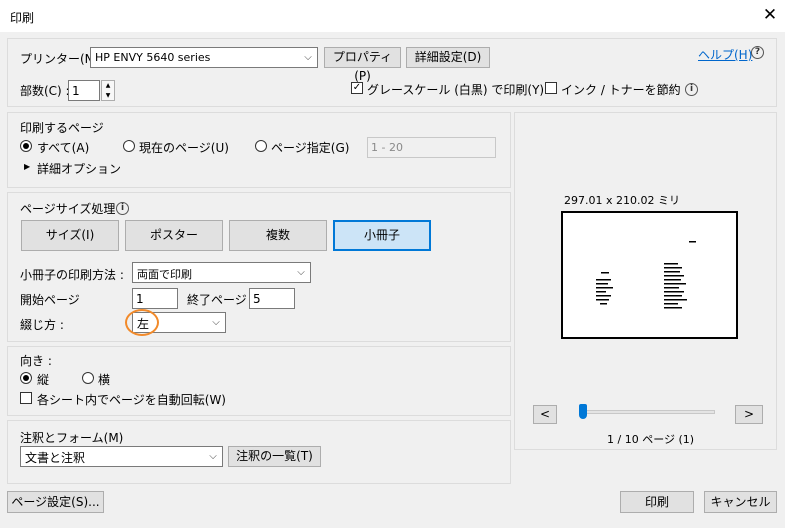  I want to click on page-slider-thumb, so click(583, 411).